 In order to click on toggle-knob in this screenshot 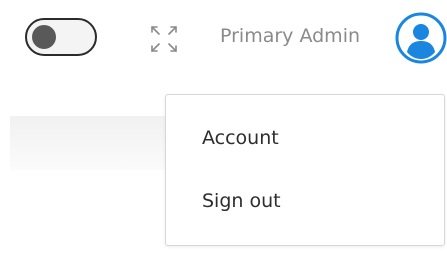, I will do `click(44, 37)`.